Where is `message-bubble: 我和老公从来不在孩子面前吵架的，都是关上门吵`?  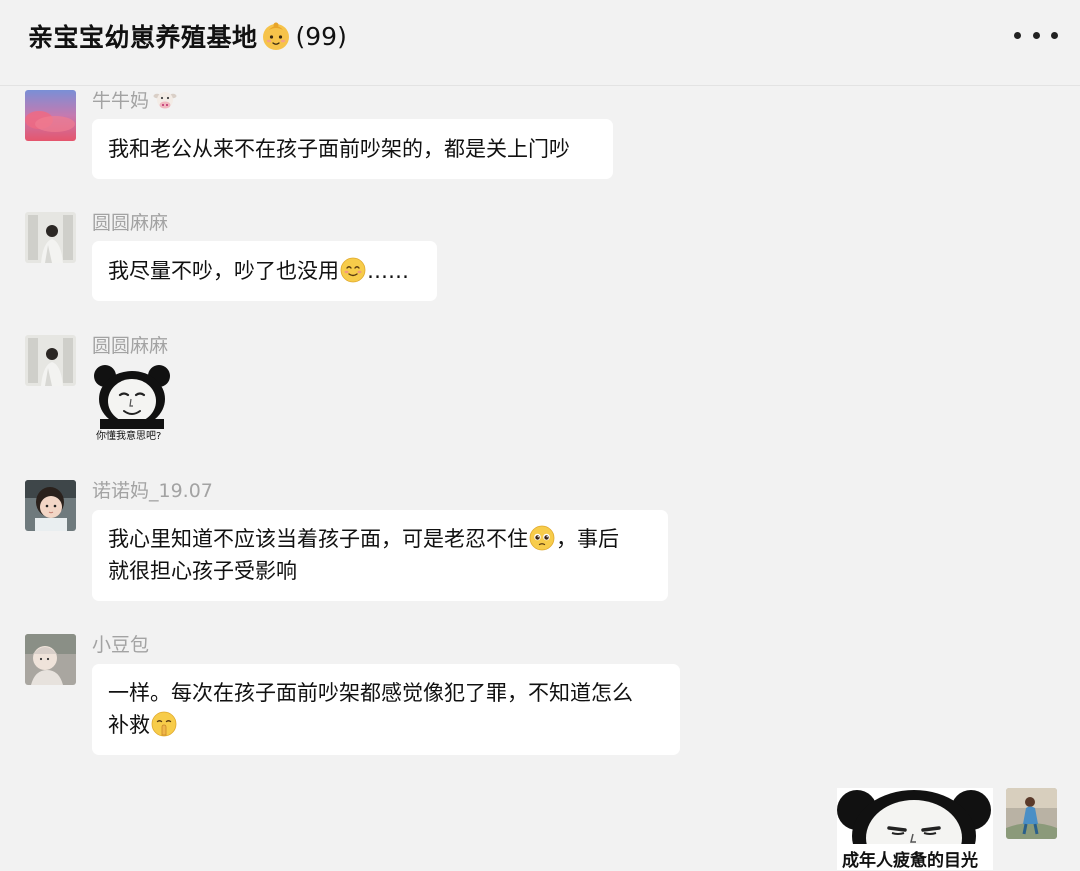
message-bubble: 我和老公从来不在孩子面前吵架的，都是关上门吵 is located at coordinates (352, 149).